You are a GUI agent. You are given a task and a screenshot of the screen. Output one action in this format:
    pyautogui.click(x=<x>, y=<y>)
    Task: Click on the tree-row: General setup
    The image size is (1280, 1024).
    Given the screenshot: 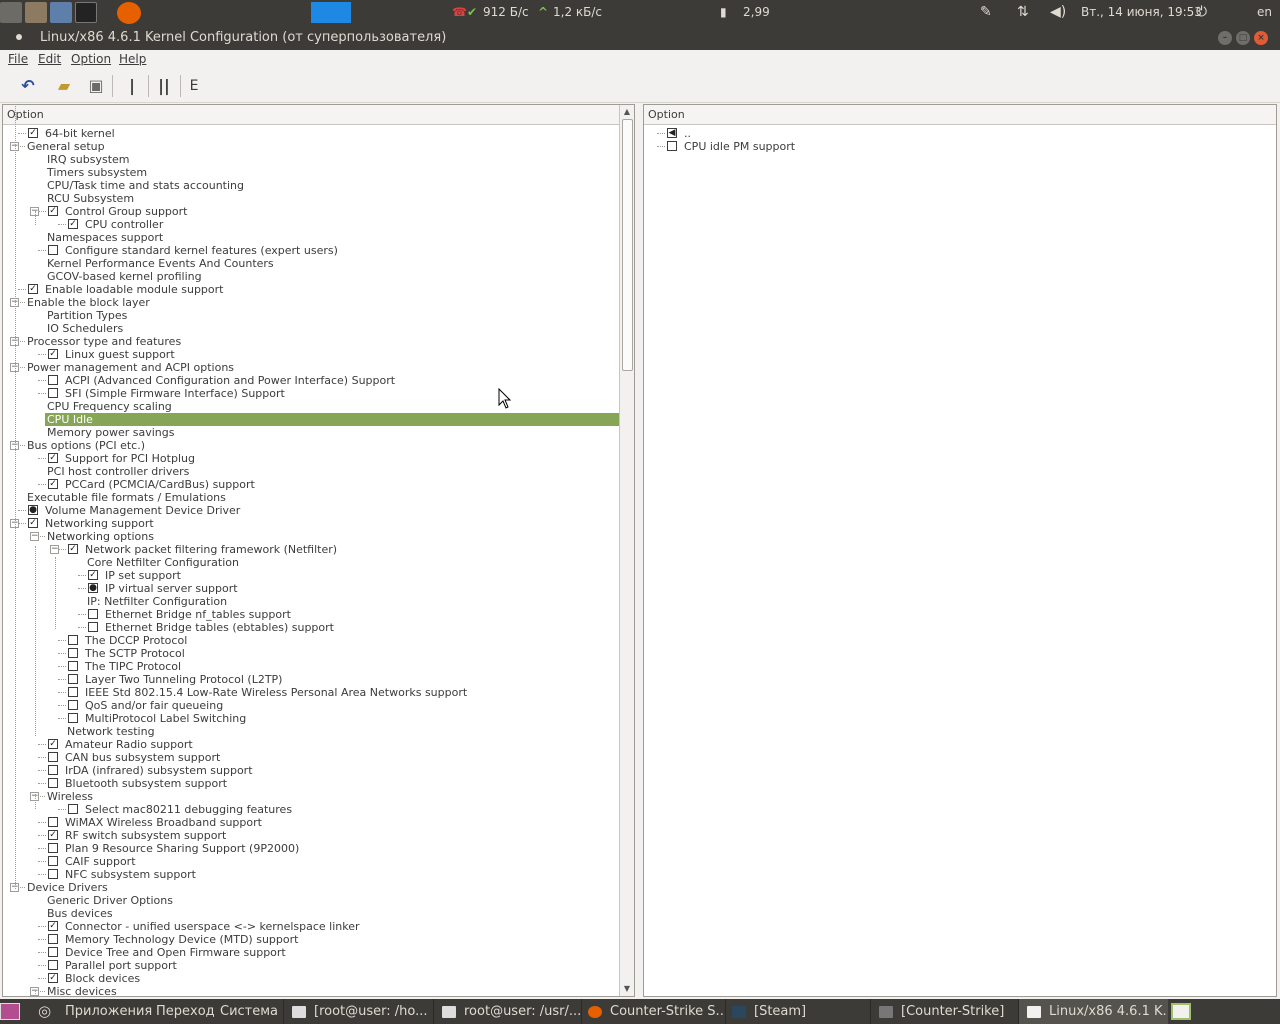 What is the action you would take?
    pyautogui.click(x=66, y=146)
    